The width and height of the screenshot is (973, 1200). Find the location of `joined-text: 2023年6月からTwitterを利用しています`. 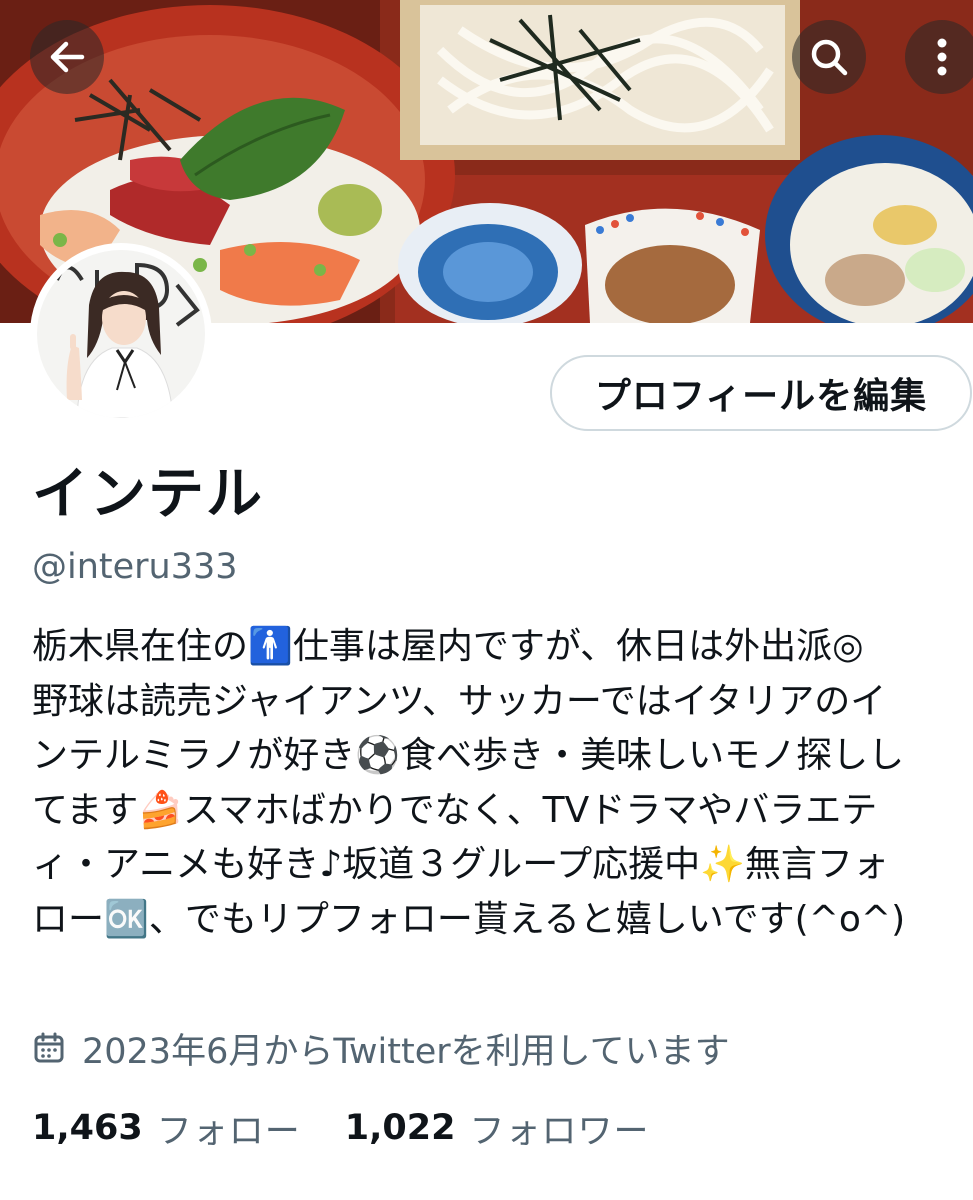

joined-text: 2023年6月からTwitterを利用しています is located at coordinates (406, 1051).